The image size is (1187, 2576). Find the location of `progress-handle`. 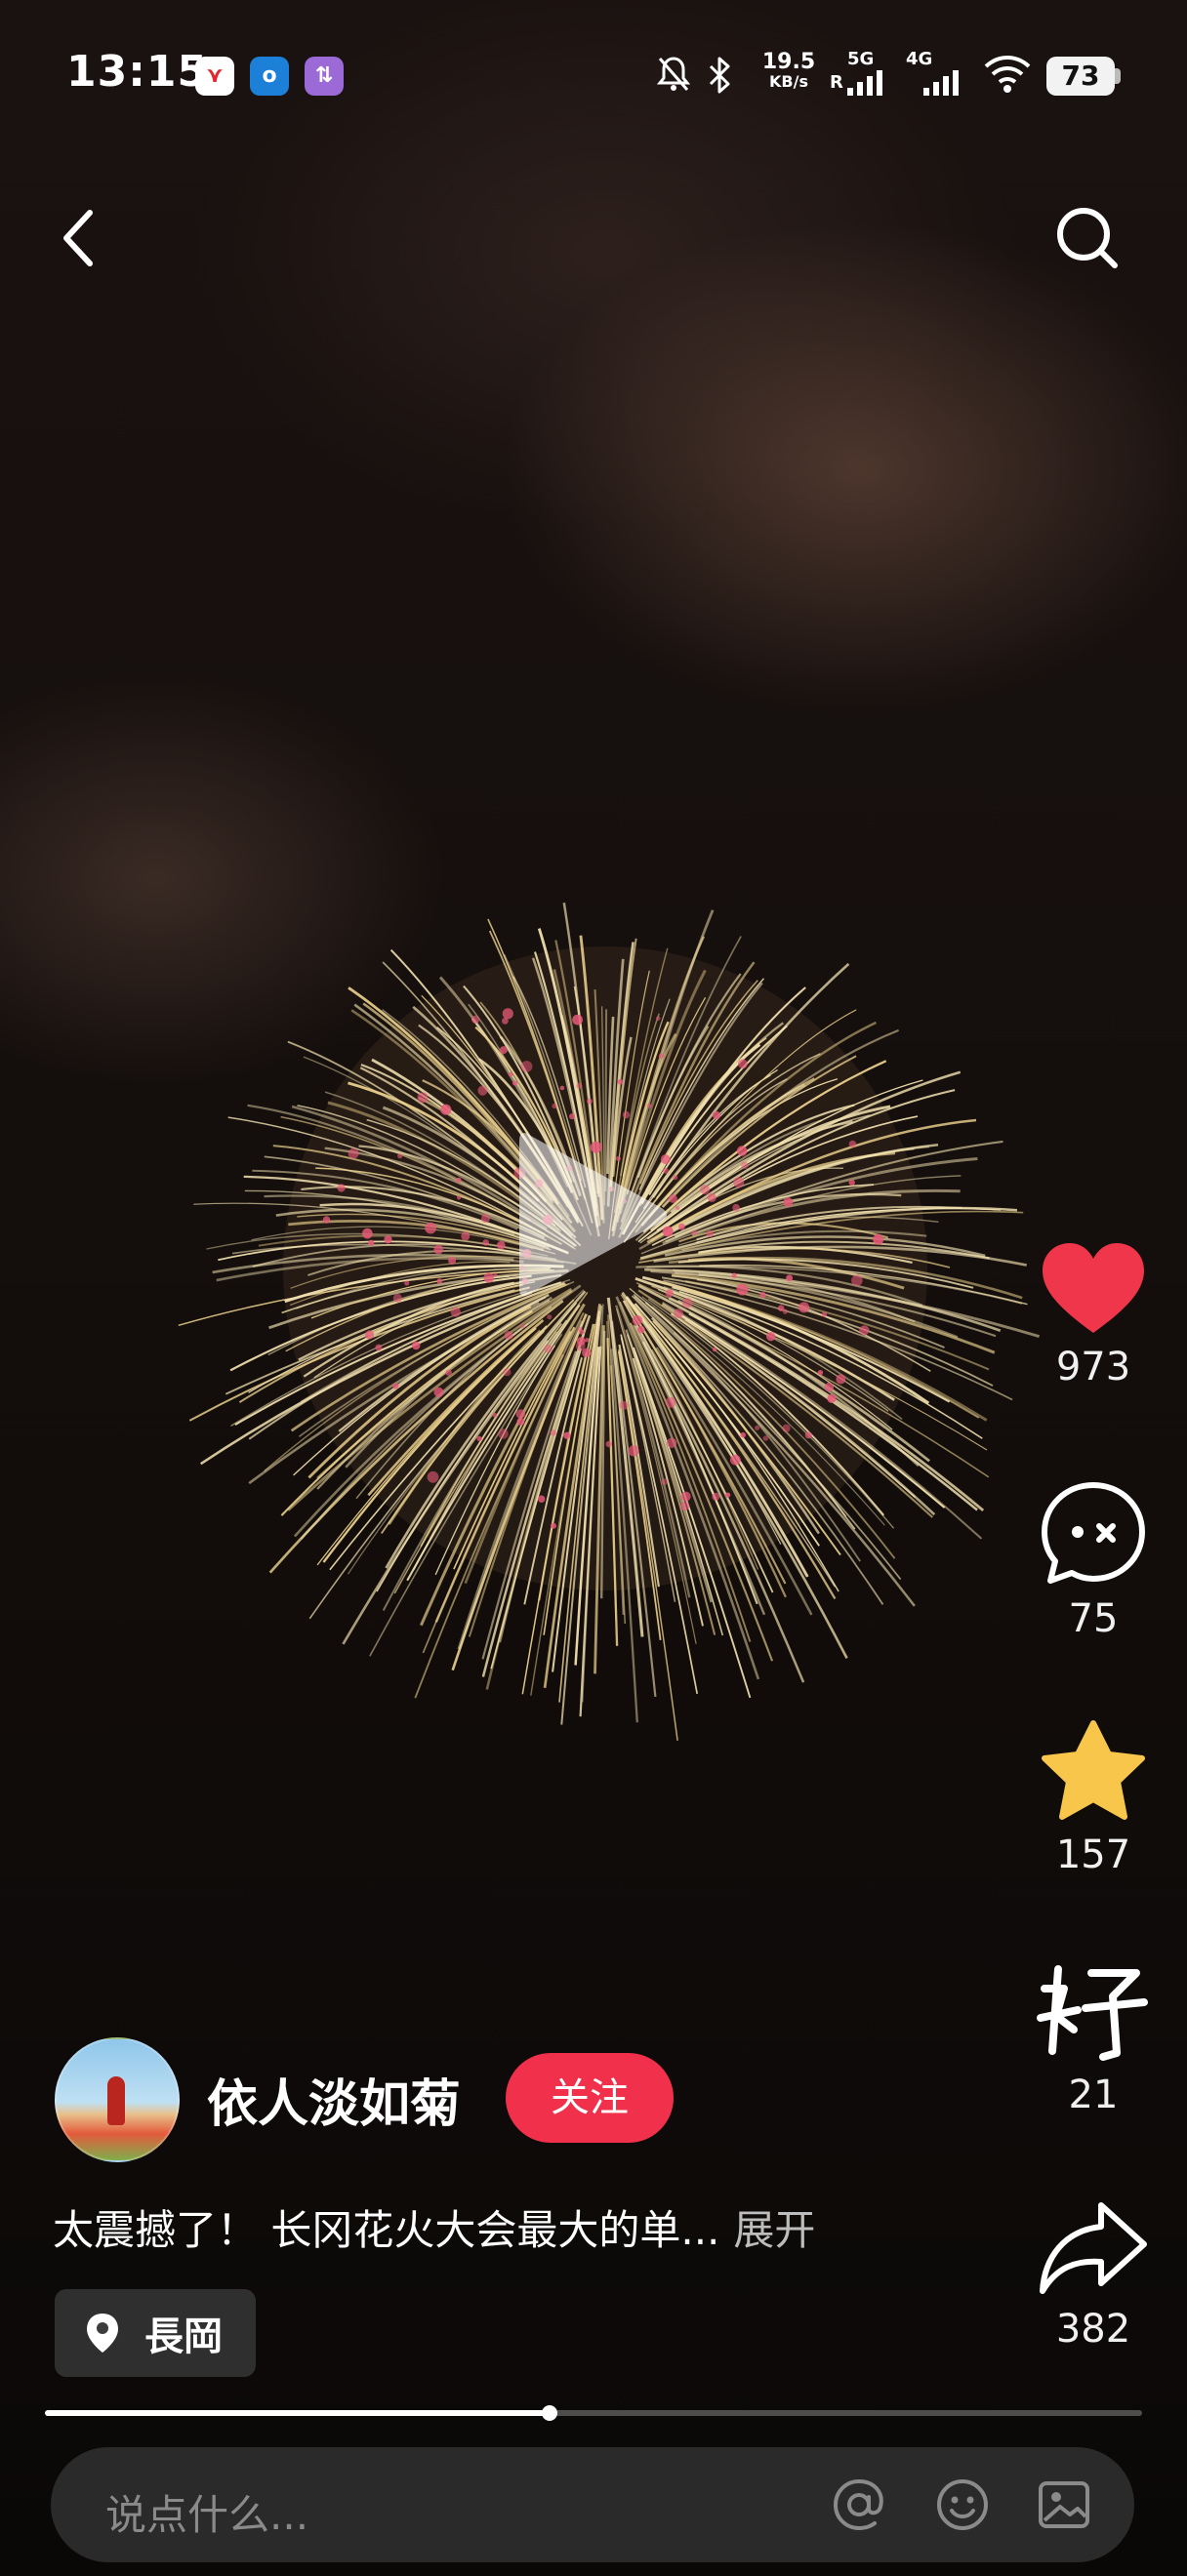

progress-handle is located at coordinates (550, 2413).